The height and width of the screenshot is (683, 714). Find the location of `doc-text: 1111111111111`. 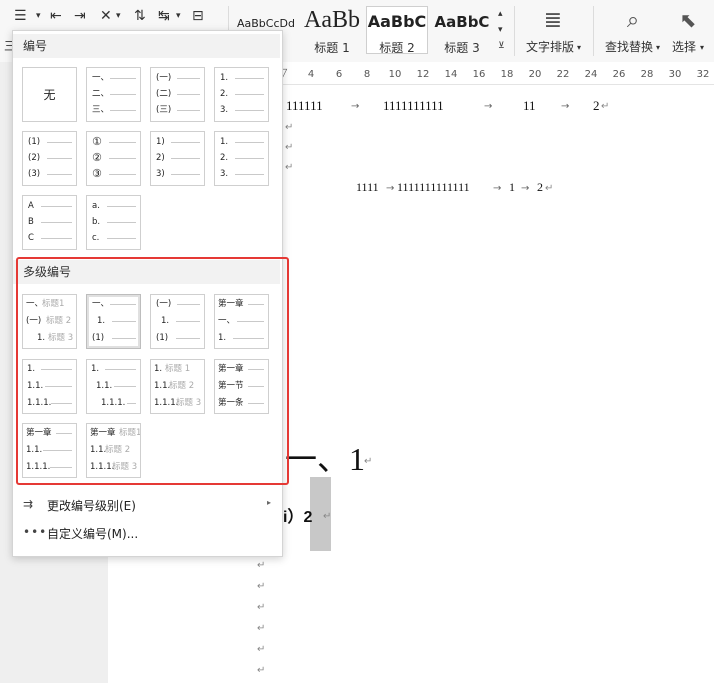

doc-text: 1111111111111 is located at coordinates (433, 187).